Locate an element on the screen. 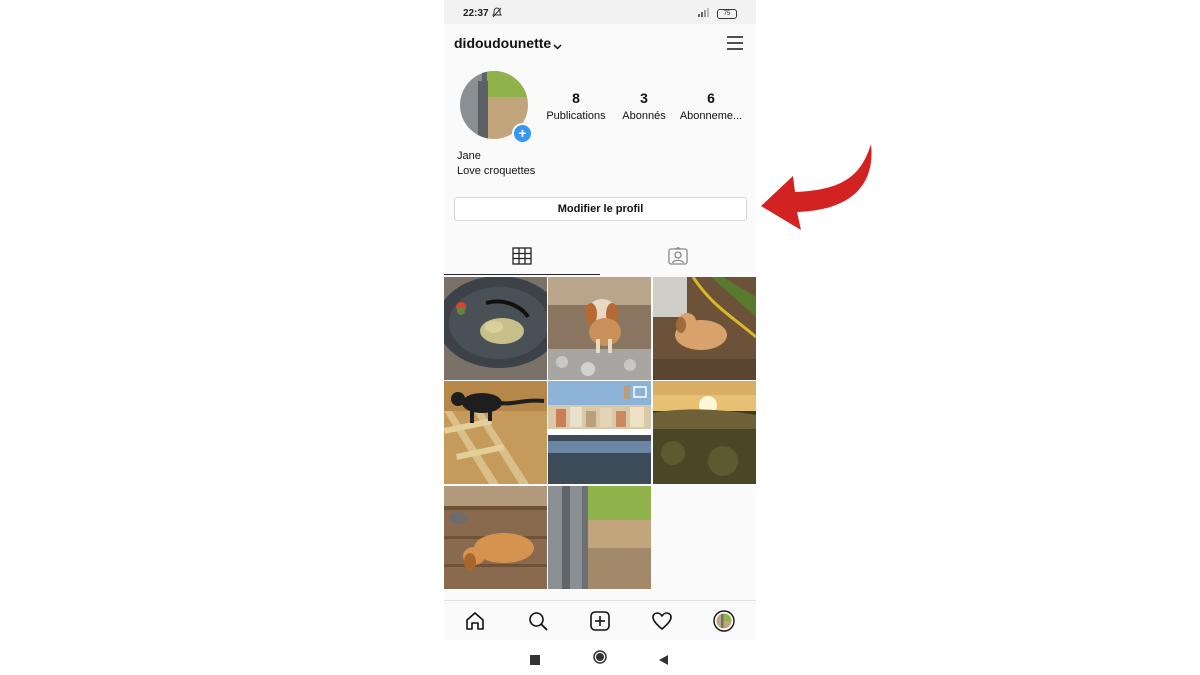 The image size is (1200, 675). followers-count: 3 is located at coordinates (644, 98).